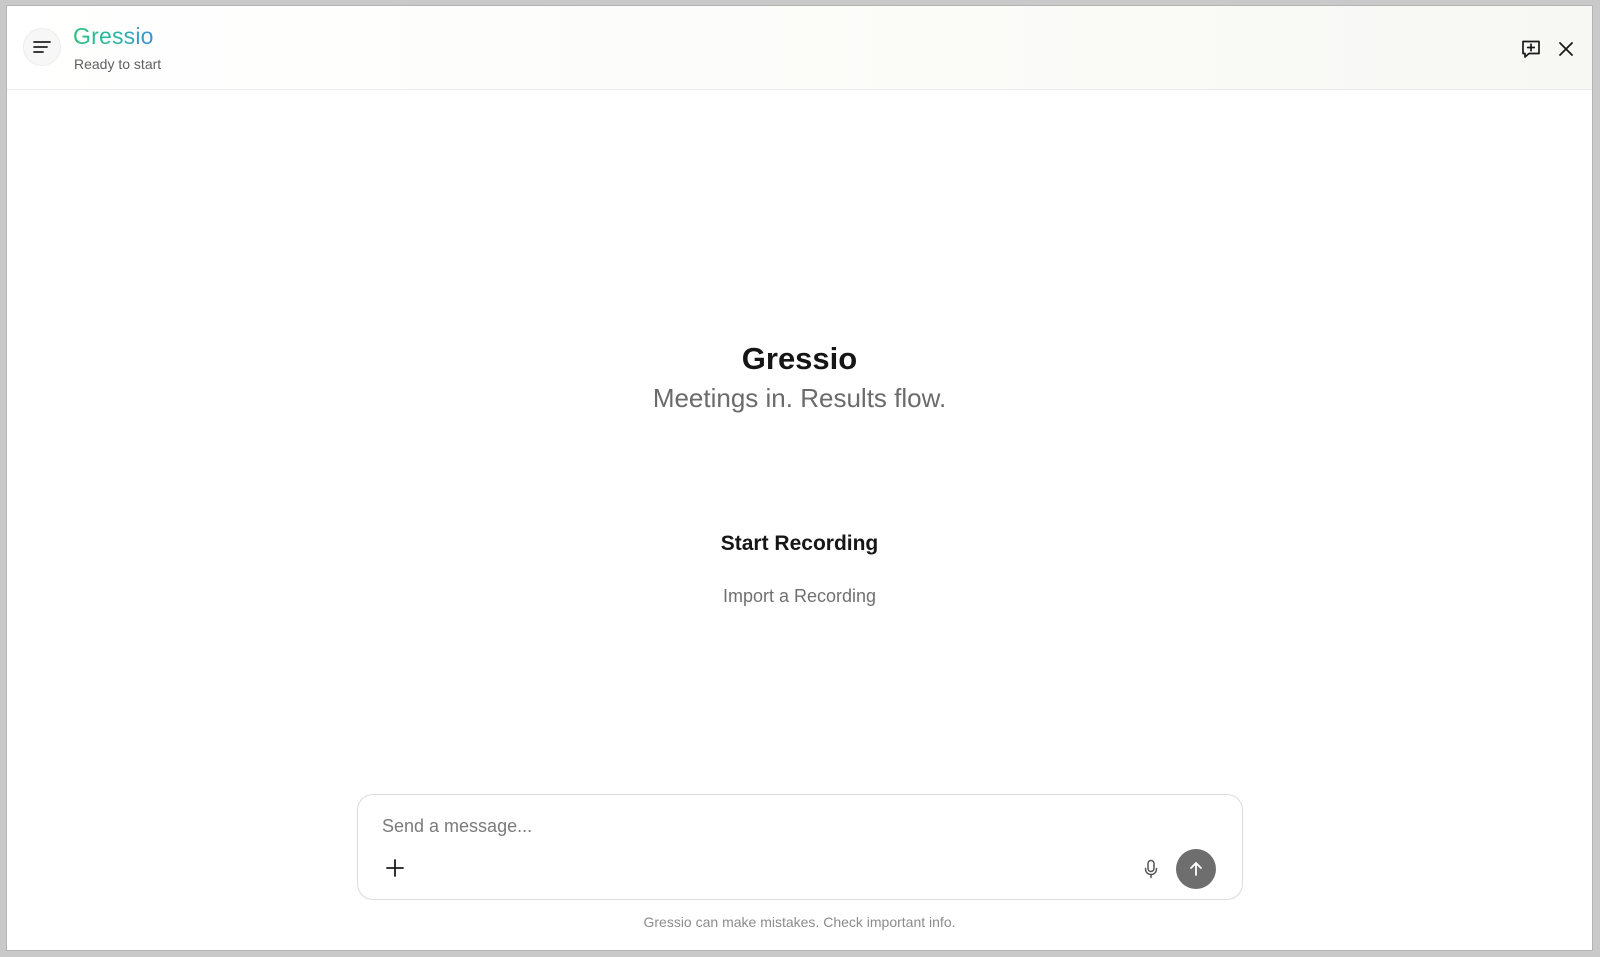 The image size is (1600, 957). Describe the element at coordinates (800, 847) in the screenshot. I see `message-composer` at that location.